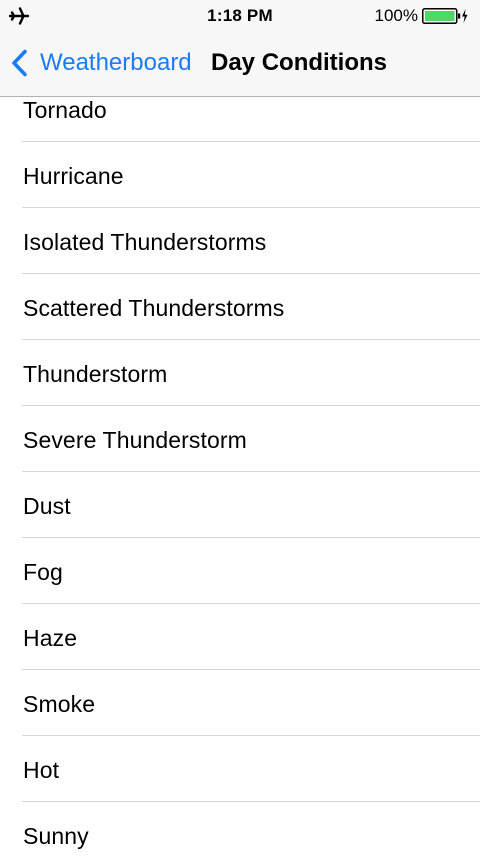  Describe the element at coordinates (240, 637) in the screenshot. I see `list-item: Haze` at that location.